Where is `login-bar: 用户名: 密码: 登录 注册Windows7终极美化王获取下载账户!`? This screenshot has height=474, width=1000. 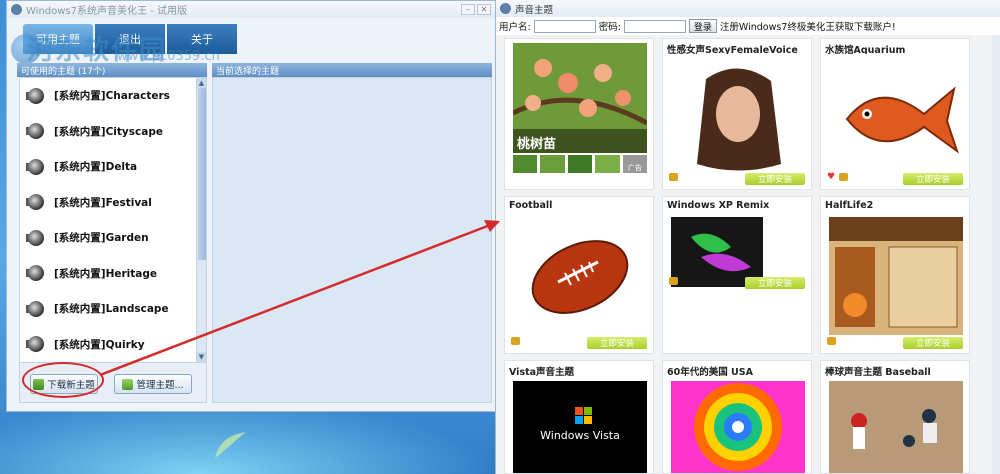 login-bar: 用户名: 密码: 登录 注册Windows7终极美化王获取下载账户! is located at coordinates (748, 26).